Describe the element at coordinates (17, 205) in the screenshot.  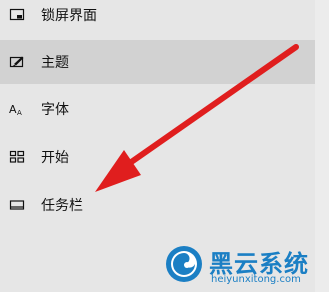
I see `taskbar-icon` at that location.